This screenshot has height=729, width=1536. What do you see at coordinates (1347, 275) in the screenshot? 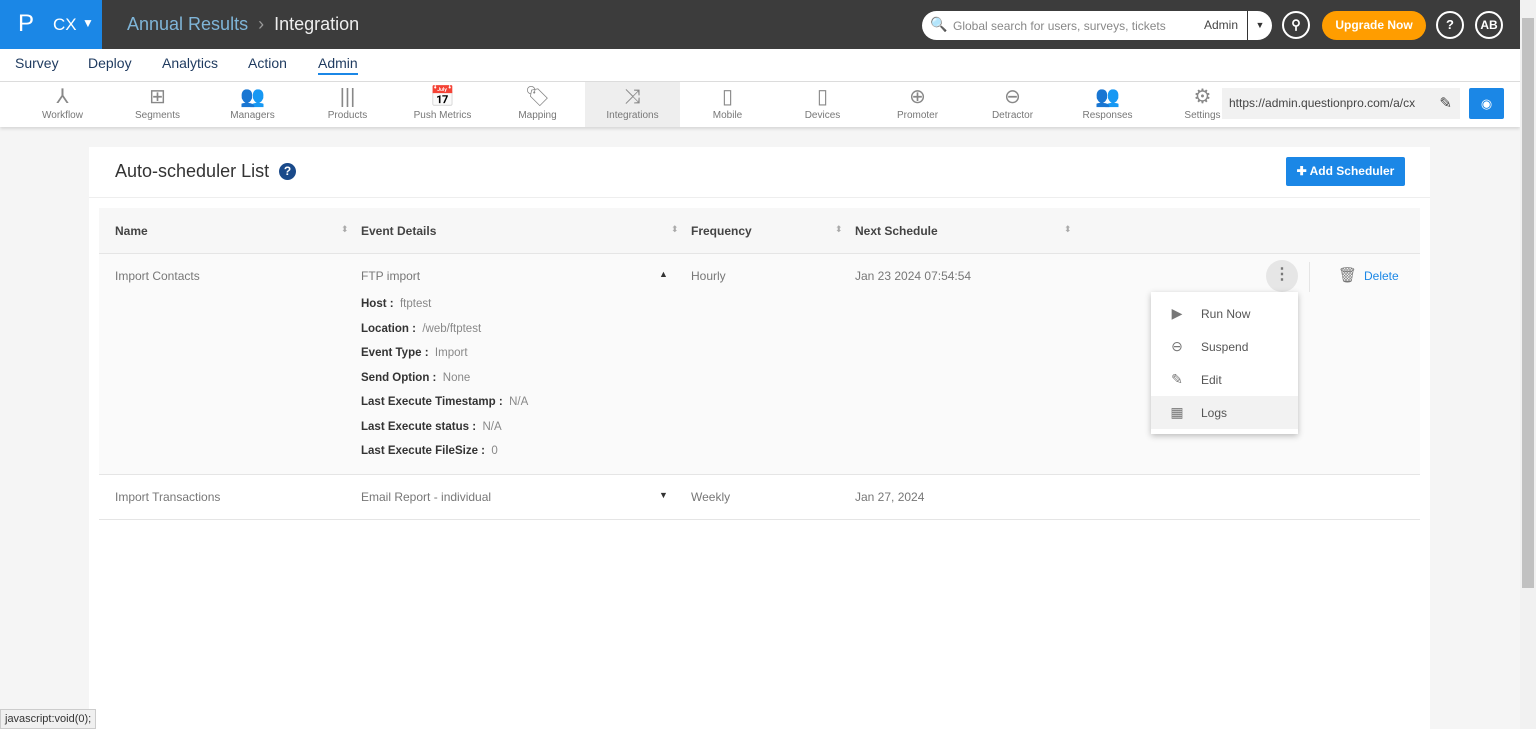
I see `trash-icon: 🗑` at bounding box center [1347, 275].